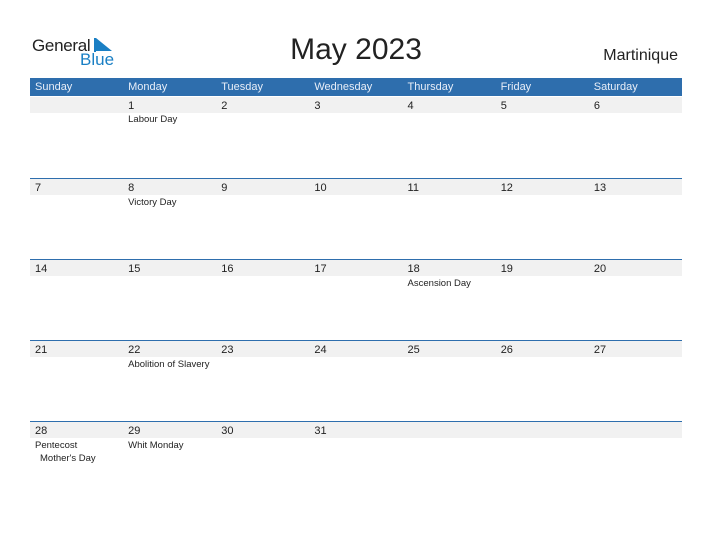  Describe the element at coordinates (413, 350) in the screenshot. I see `day-number: 25` at that location.